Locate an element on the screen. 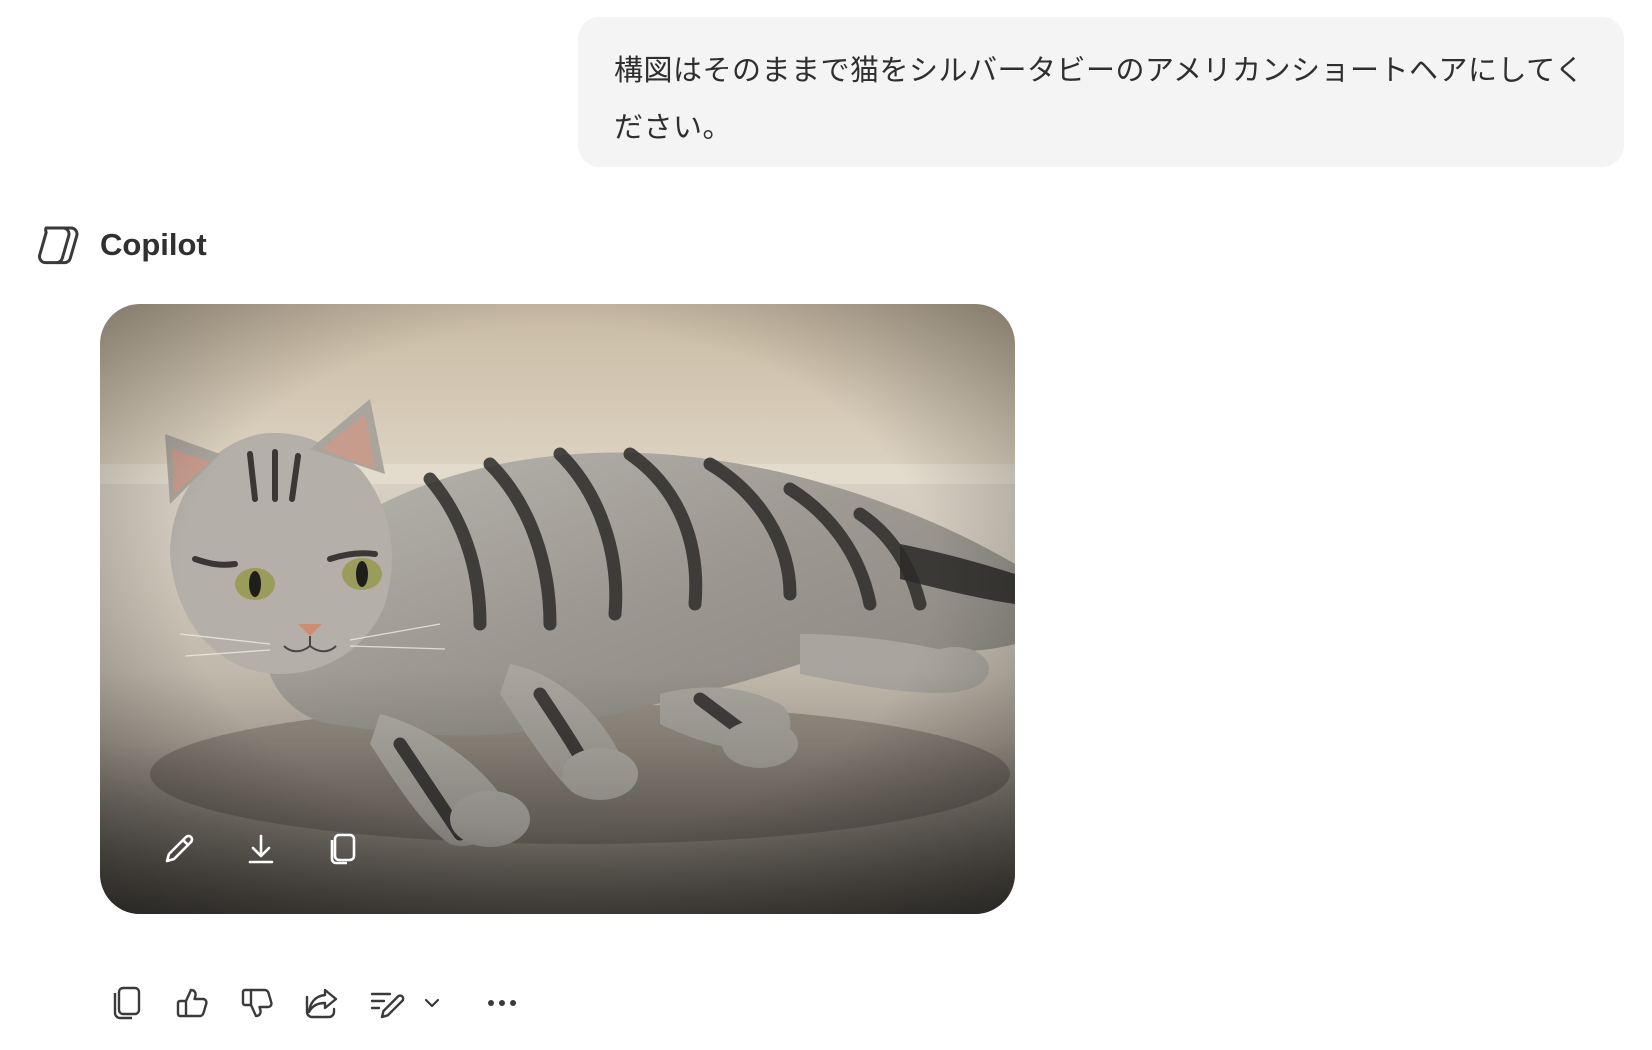  chevron-down-icon is located at coordinates (432, 1003).